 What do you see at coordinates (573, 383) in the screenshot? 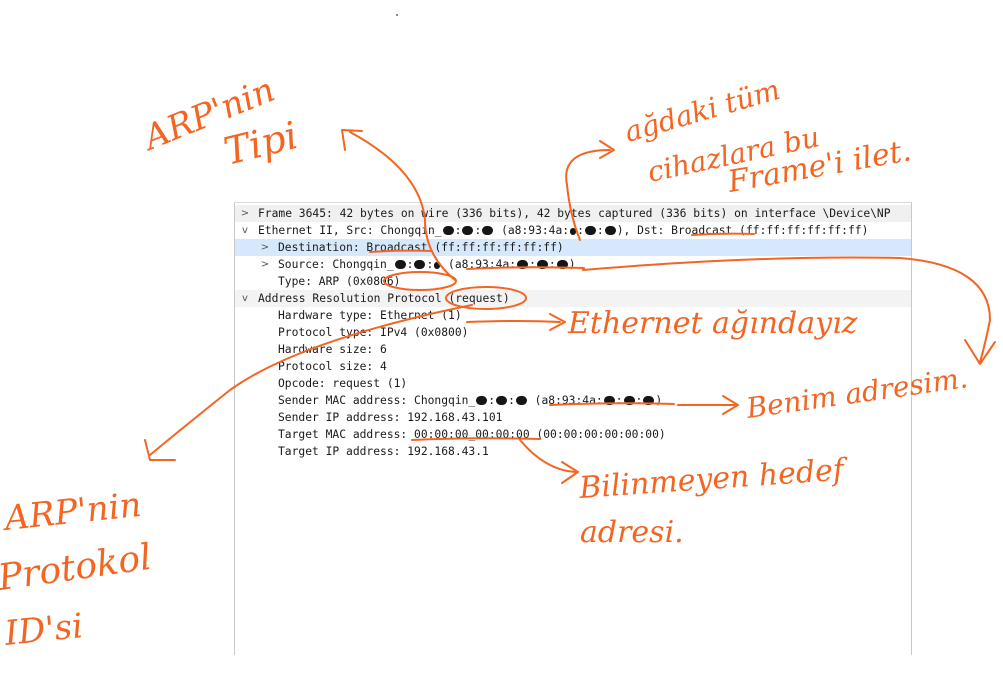
I see `tree-row-opcode: Opcode: request (1)` at bounding box center [573, 383].